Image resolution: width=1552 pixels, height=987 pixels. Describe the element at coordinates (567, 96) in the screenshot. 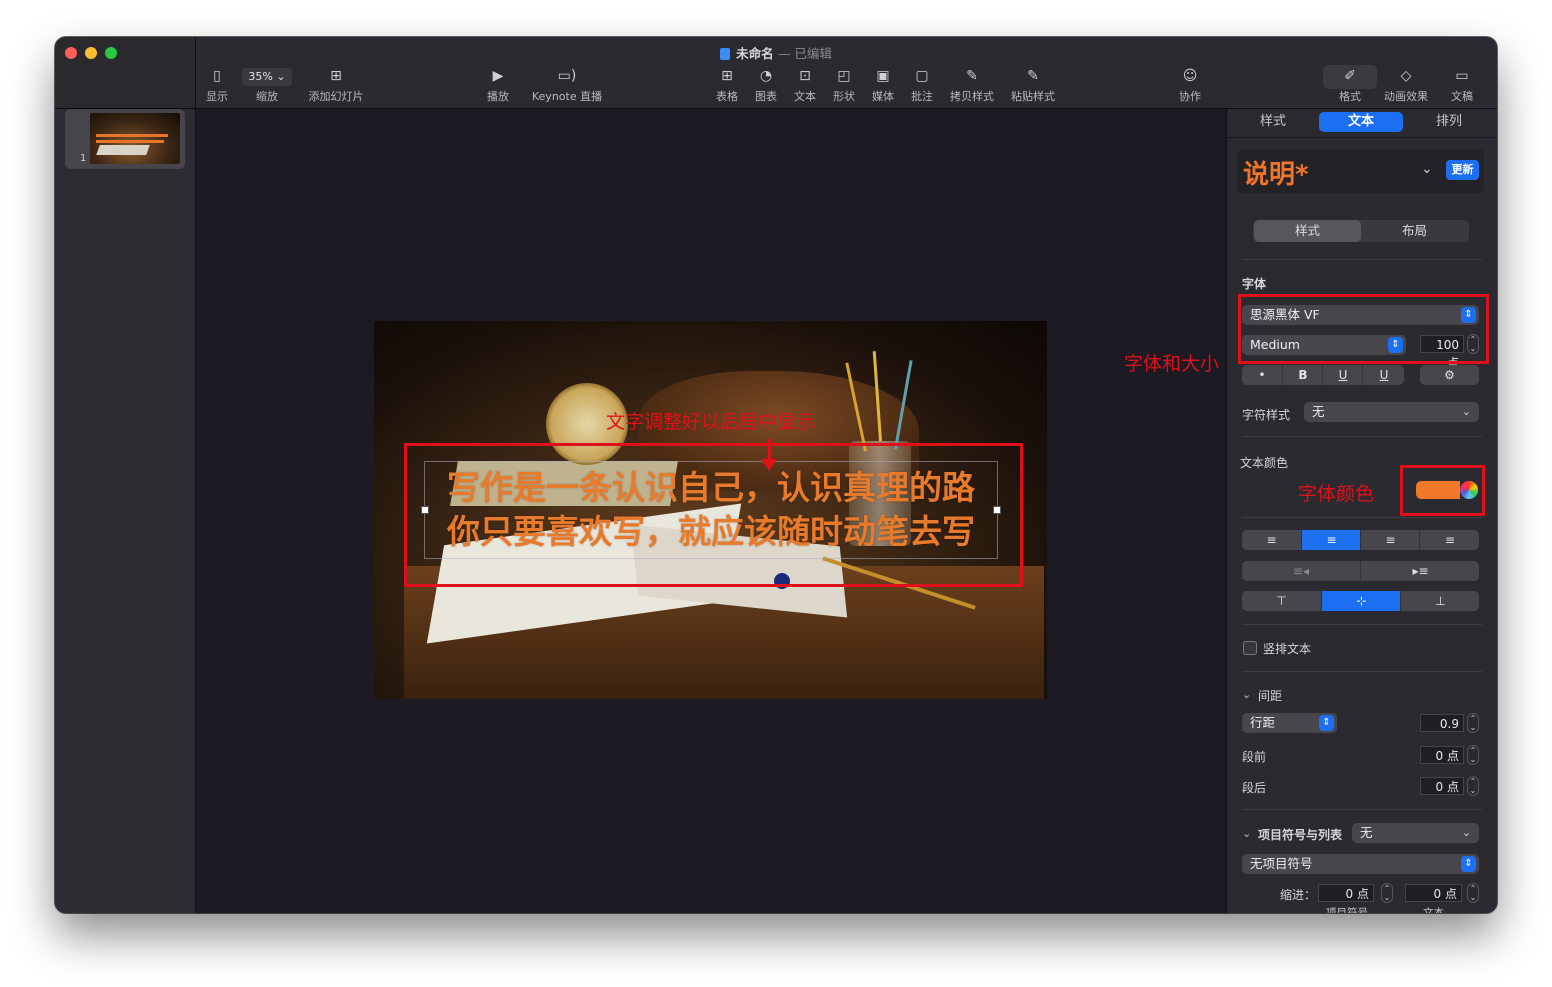

I see `keynote-live-label: Keynote 直播` at that location.